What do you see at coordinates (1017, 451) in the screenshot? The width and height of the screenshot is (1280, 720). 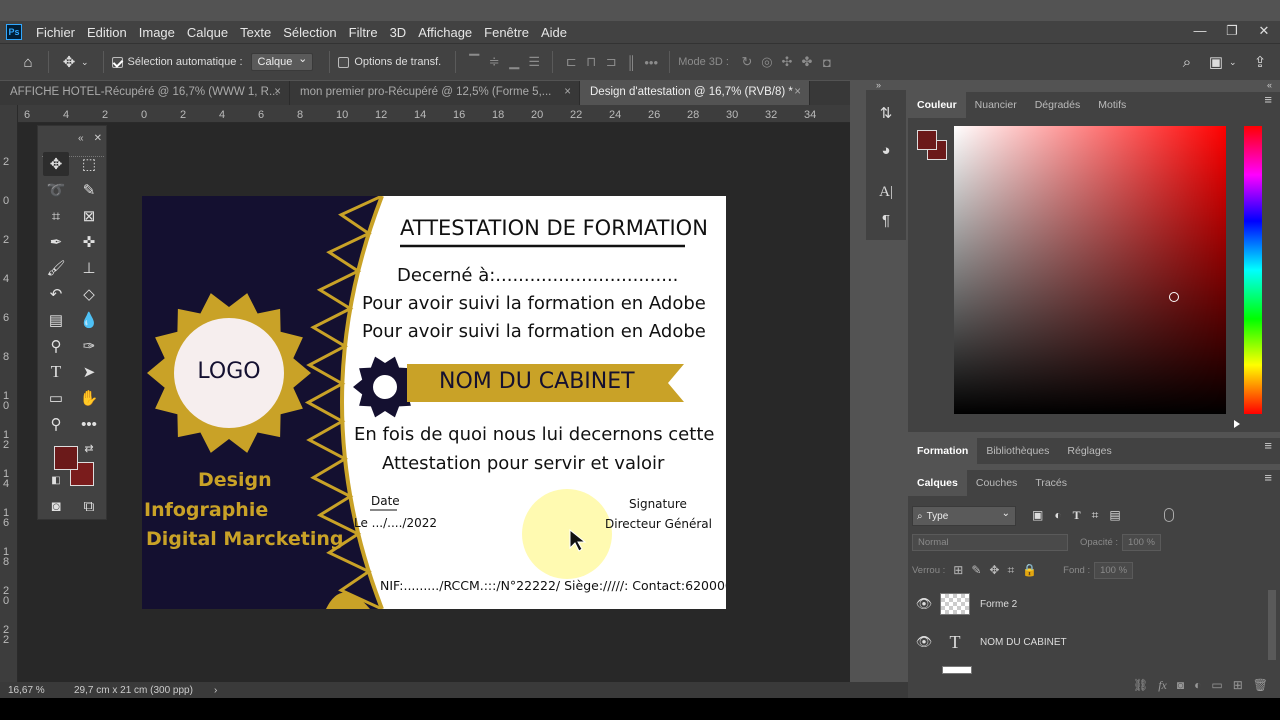 I see `tab-bibliotheques: Bibliothèques` at bounding box center [1017, 451].